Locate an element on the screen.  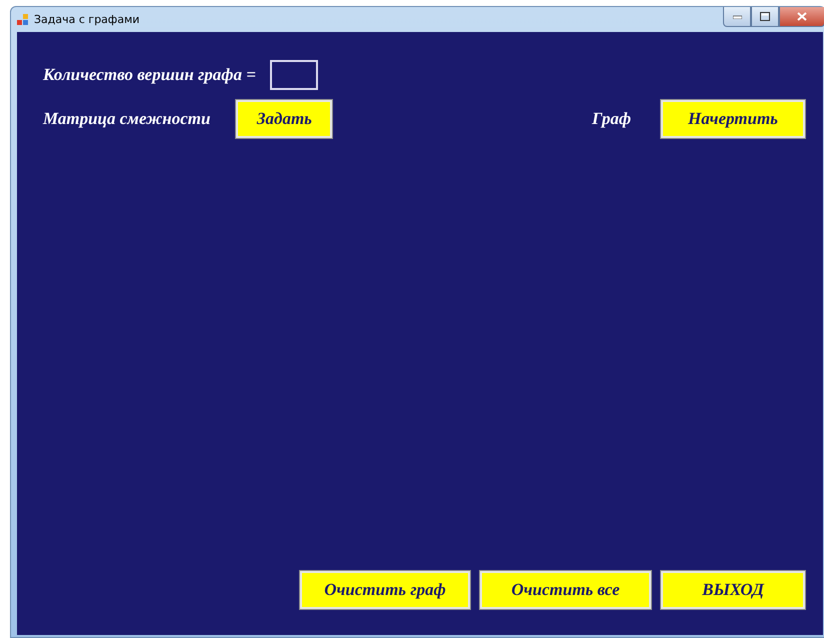
matrix-label: Матрица смежности is located at coordinates (126, 119).